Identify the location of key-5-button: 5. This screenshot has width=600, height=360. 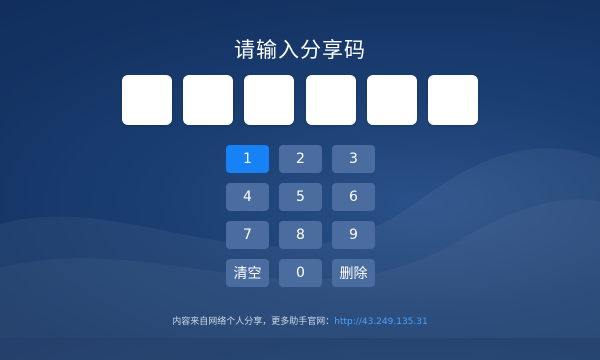
(300, 197).